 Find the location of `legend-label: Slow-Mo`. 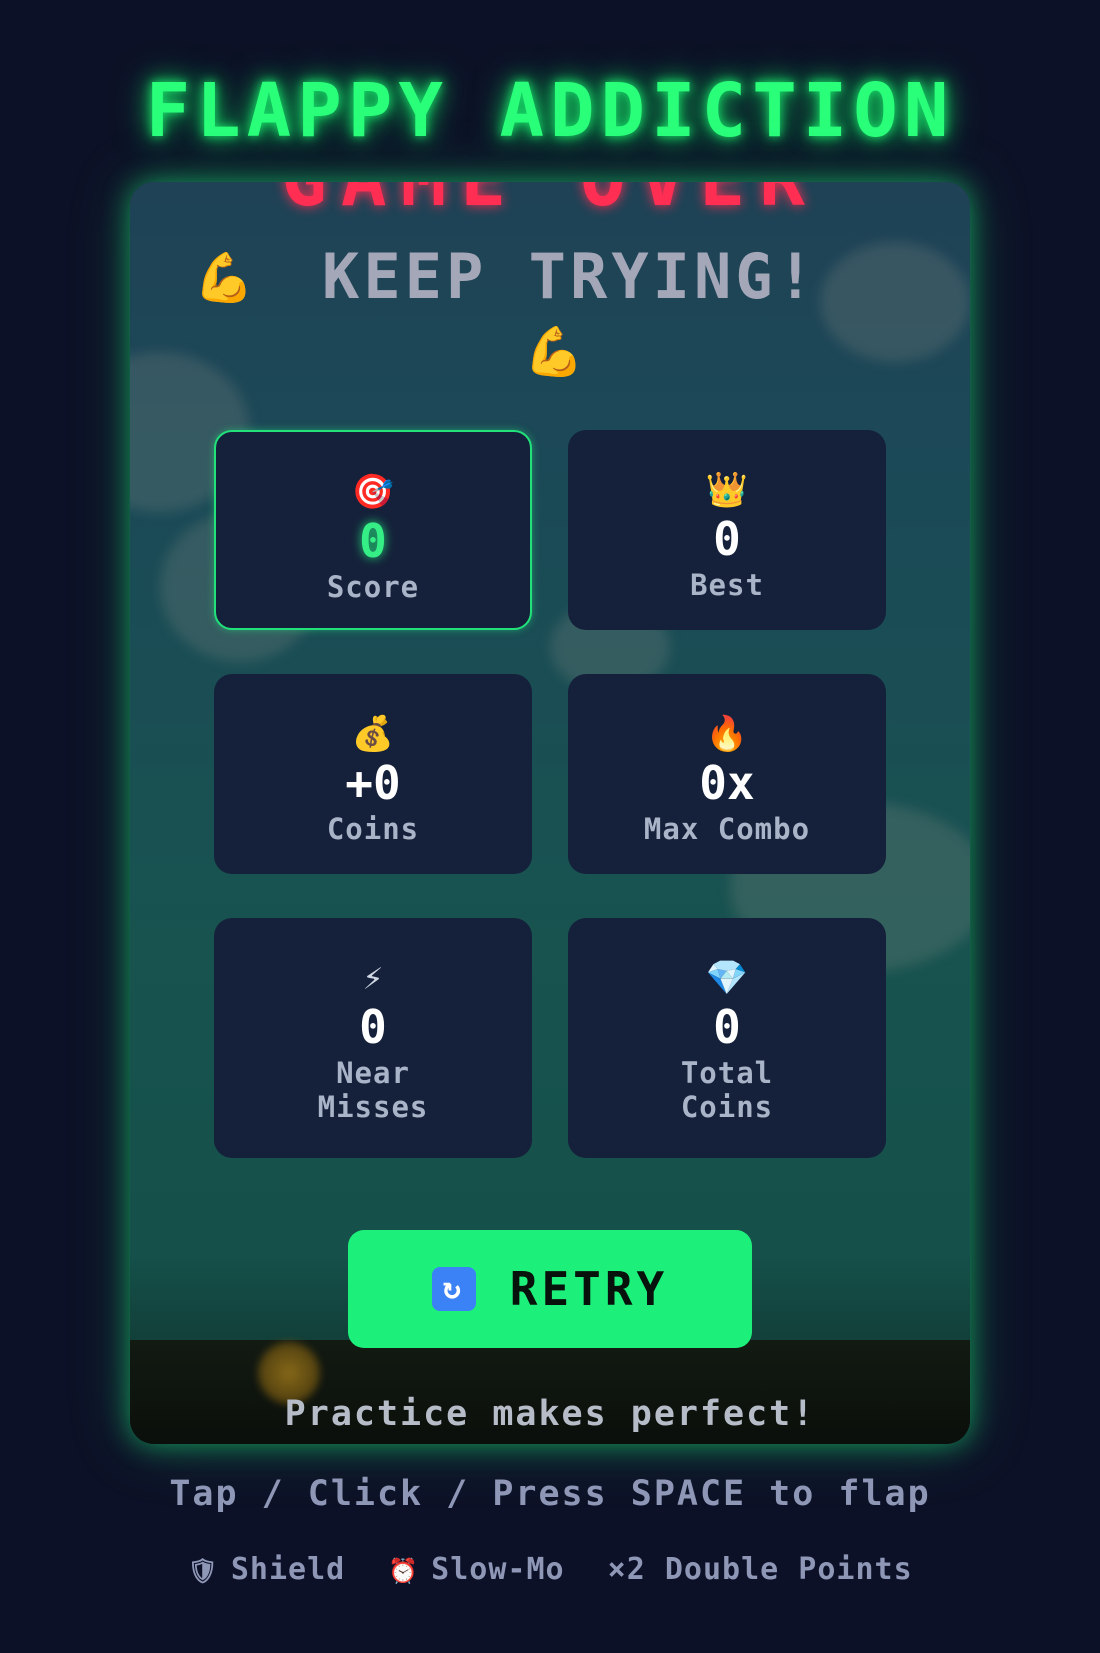

legend-label: Slow-Mo is located at coordinates (498, 1569).